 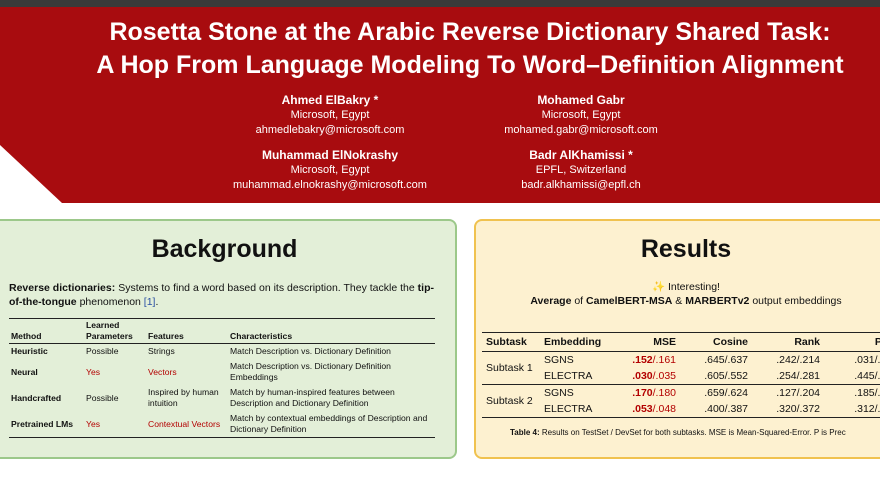 What do you see at coordinates (629, 301) in the screenshot?
I see `model-name: CamelBERT-MSA` at bounding box center [629, 301].